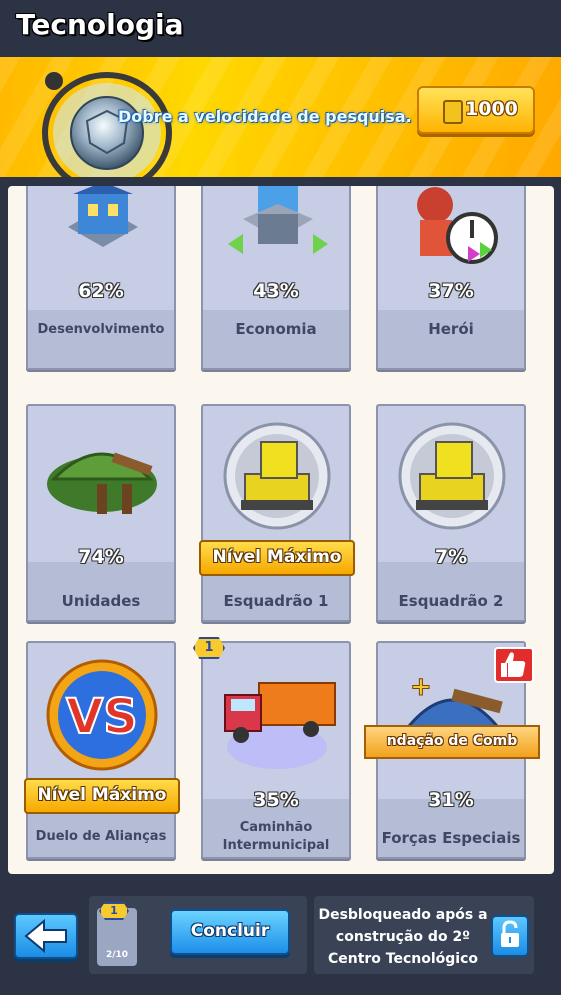  I want to click on conclude-button: Concluir, so click(230, 932).